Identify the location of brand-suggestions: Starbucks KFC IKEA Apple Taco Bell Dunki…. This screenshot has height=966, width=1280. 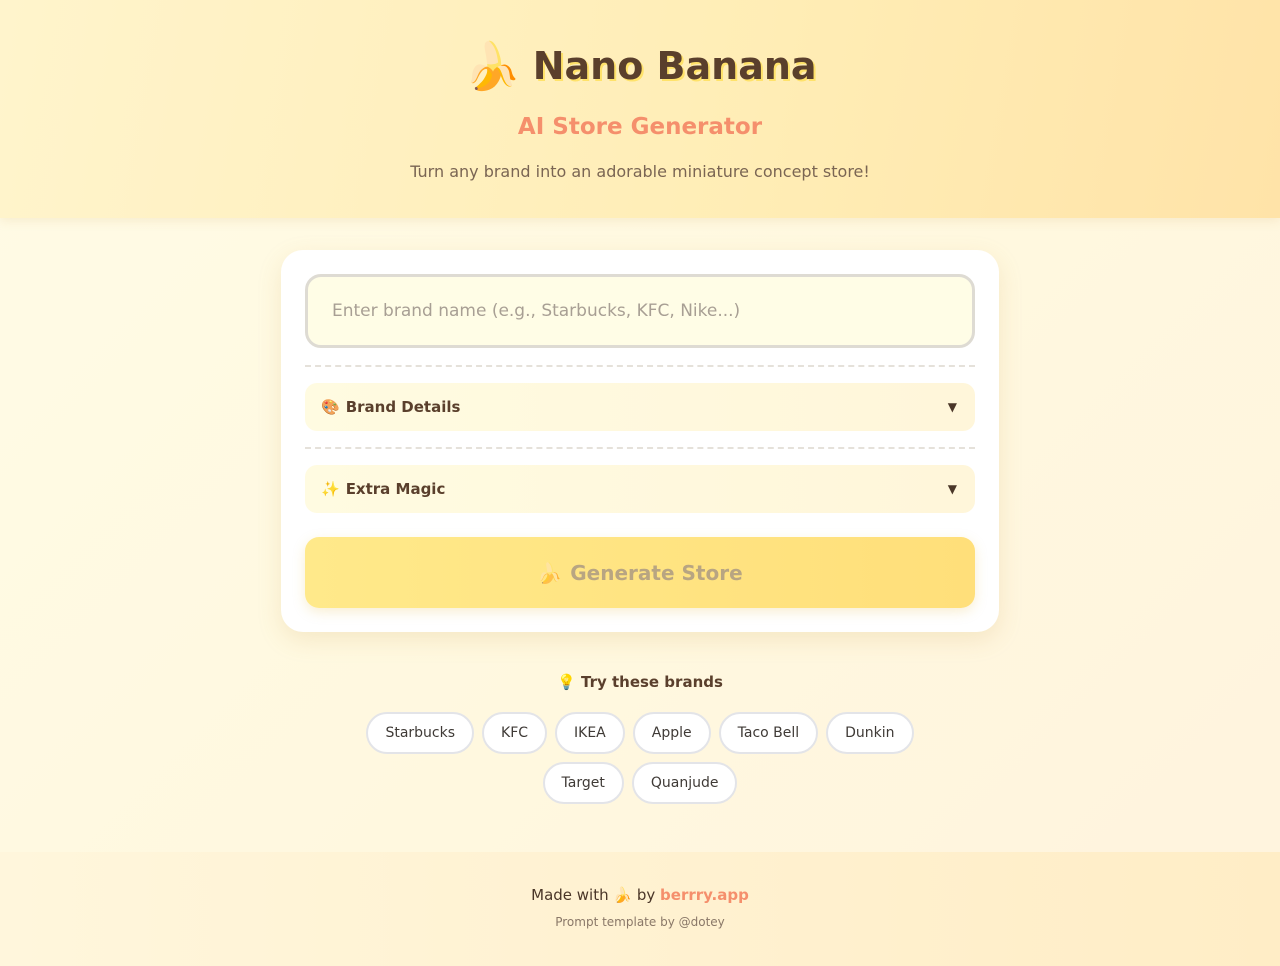
(640, 758).